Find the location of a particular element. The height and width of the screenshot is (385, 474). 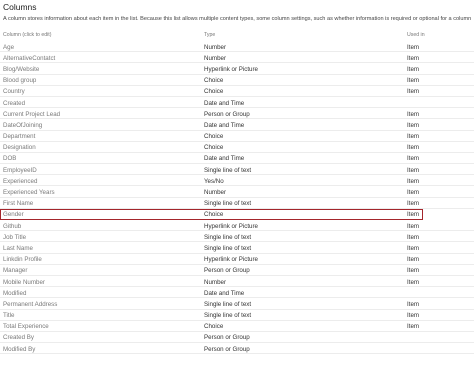

table-row: Modified Date and Time is located at coordinates (237, 293).